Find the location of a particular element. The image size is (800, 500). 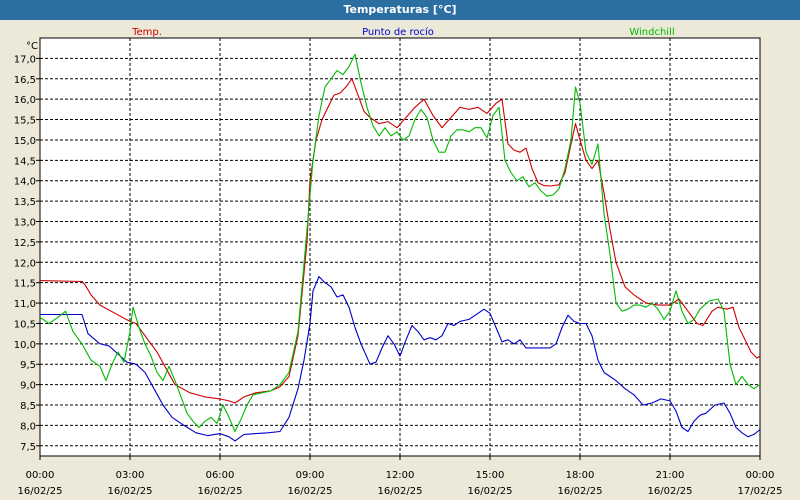

y-tick-label: 10,0 is located at coordinates (25, 345).